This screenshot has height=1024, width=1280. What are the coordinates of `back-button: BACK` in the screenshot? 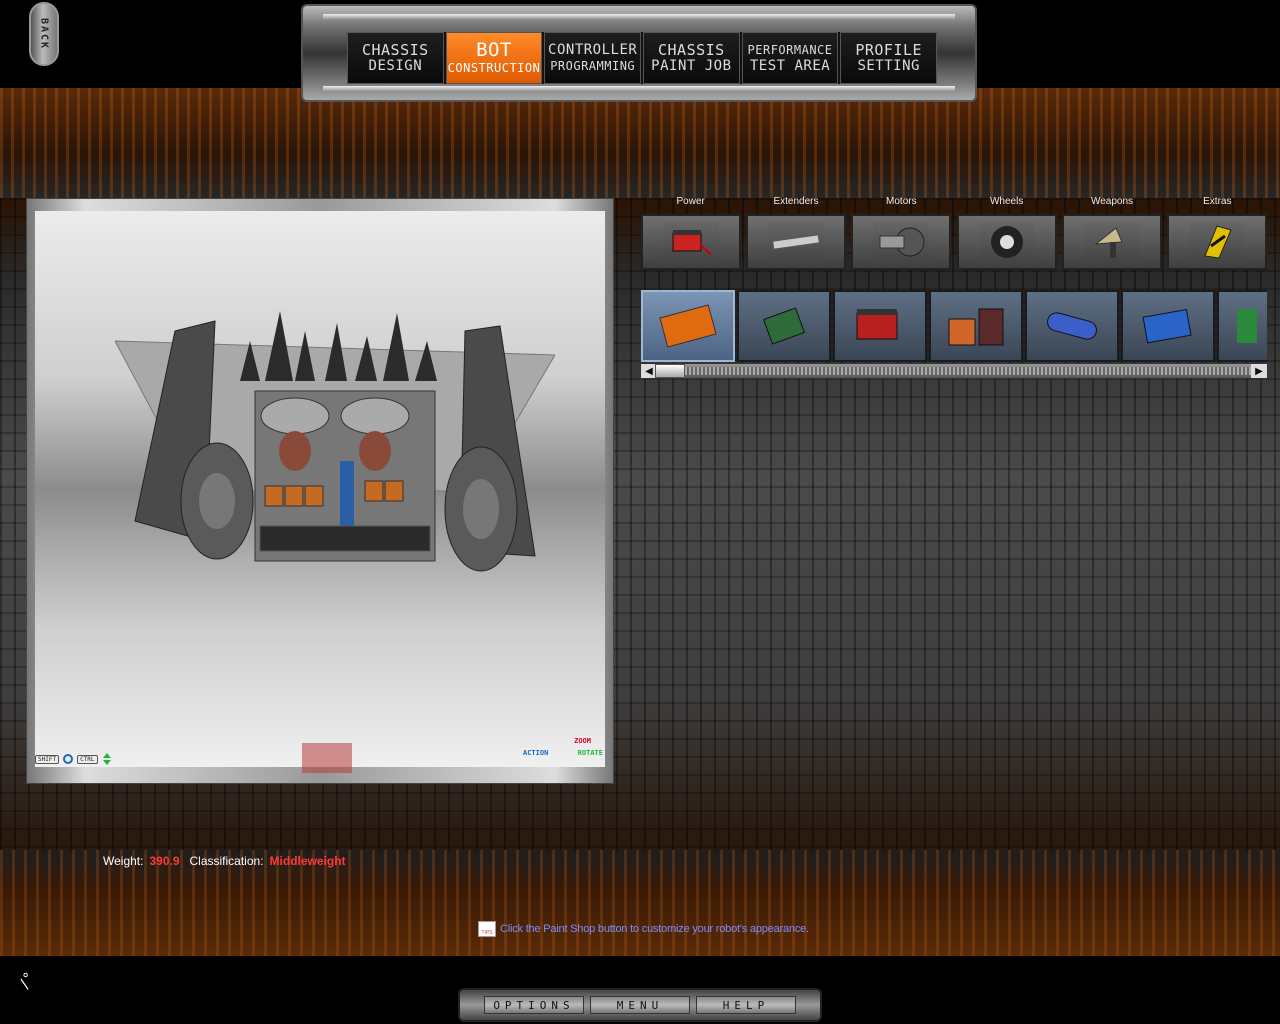 It's located at (44, 34).